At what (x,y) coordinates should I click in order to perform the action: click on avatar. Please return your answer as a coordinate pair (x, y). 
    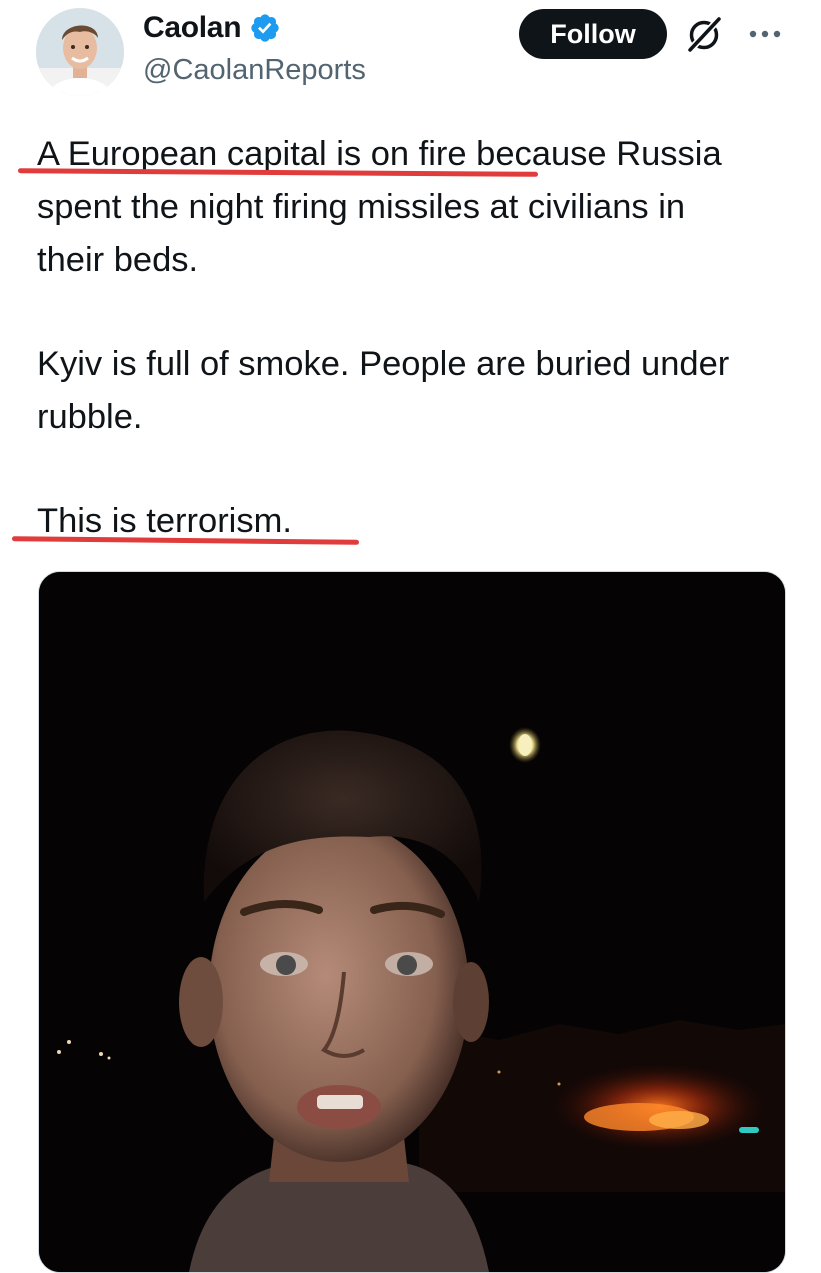
    Looking at the image, I should click on (80, 52).